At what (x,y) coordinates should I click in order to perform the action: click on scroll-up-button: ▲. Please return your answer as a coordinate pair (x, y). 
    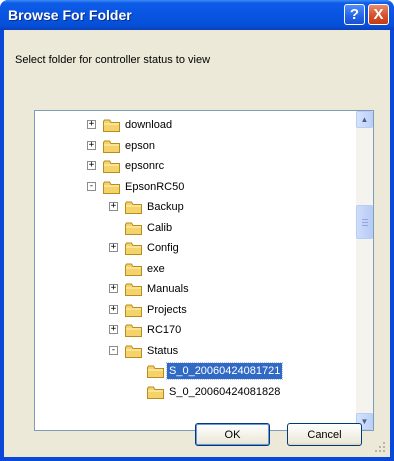
    Looking at the image, I should click on (364, 119).